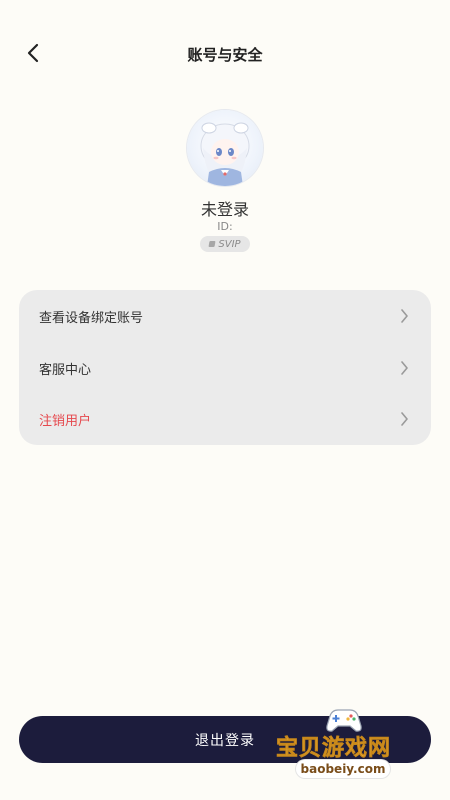 Image resolution: width=450 pixels, height=800 pixels. I want to click on status-bar, so click(225, 14).